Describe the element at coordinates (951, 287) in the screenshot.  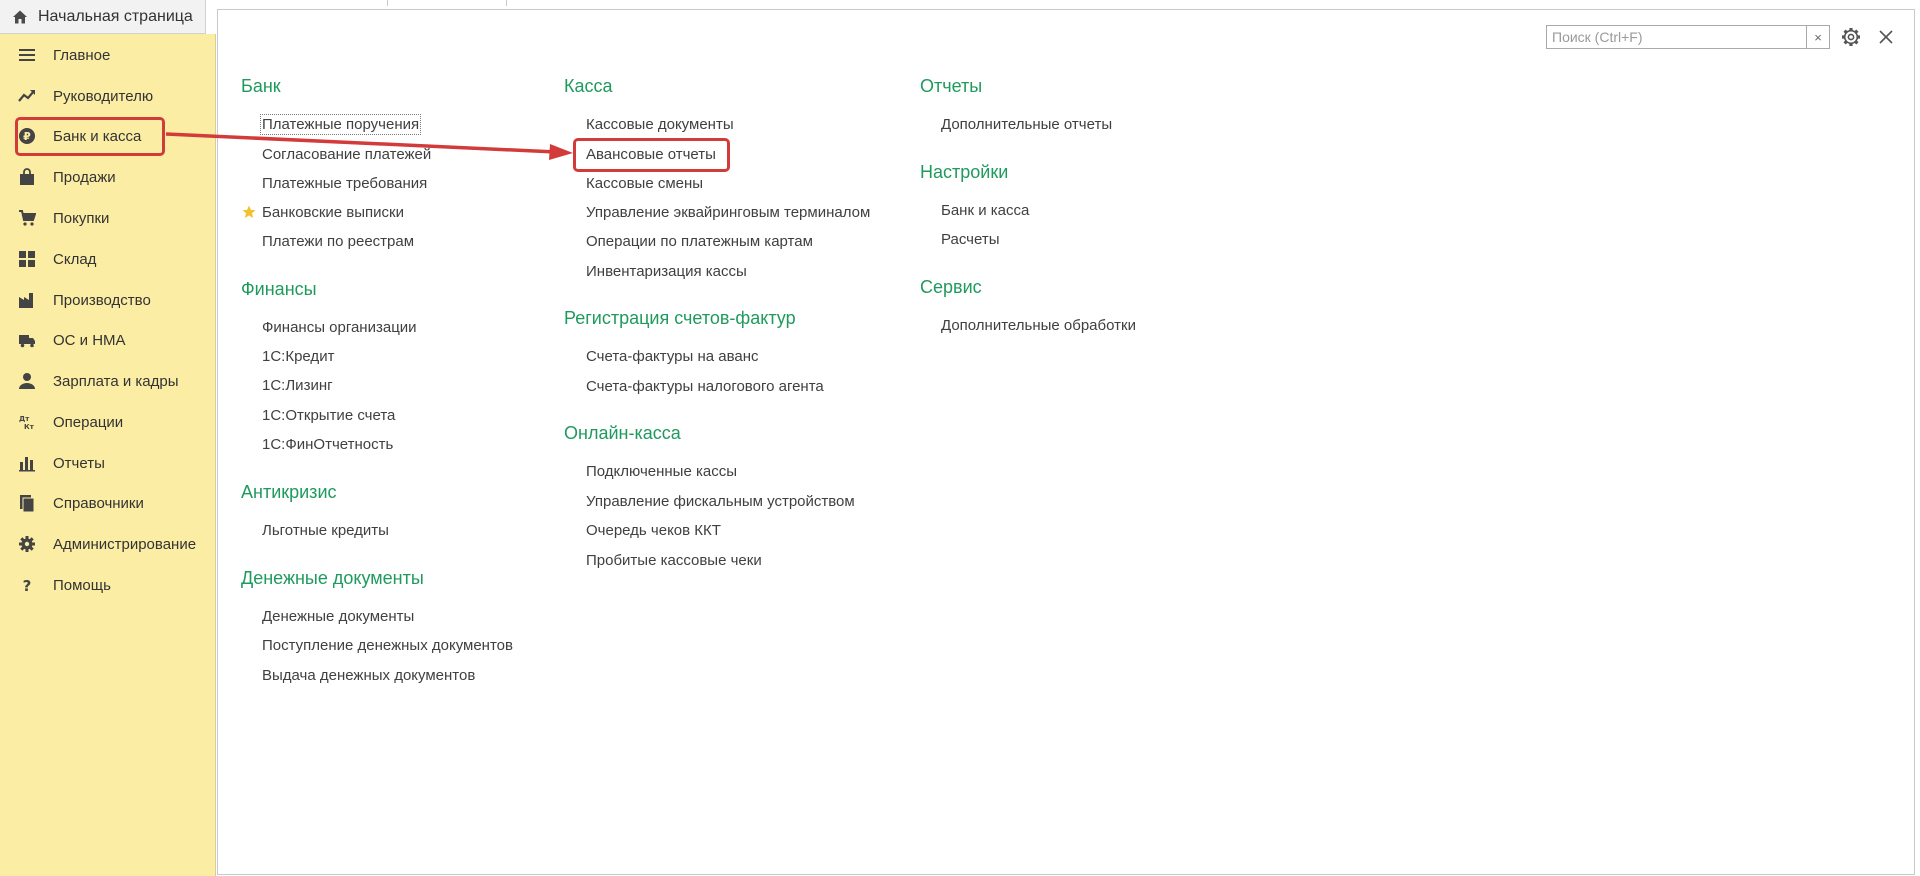
I see `section-title-service: Сервис` at that location.